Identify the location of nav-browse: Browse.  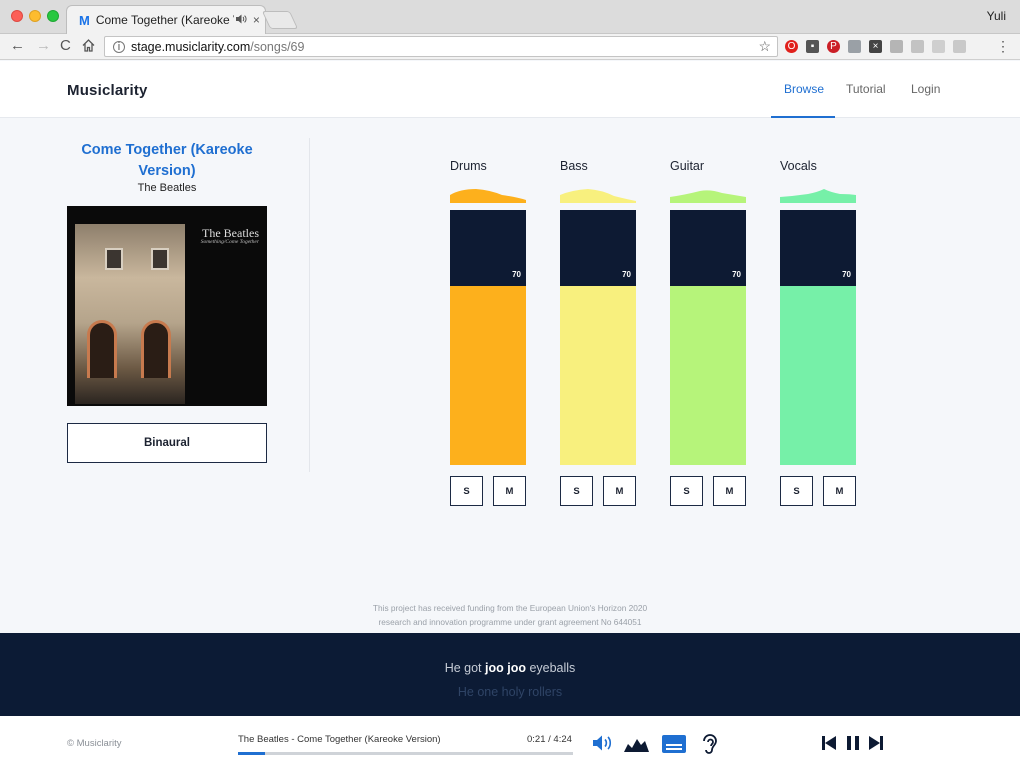
(804, 89).